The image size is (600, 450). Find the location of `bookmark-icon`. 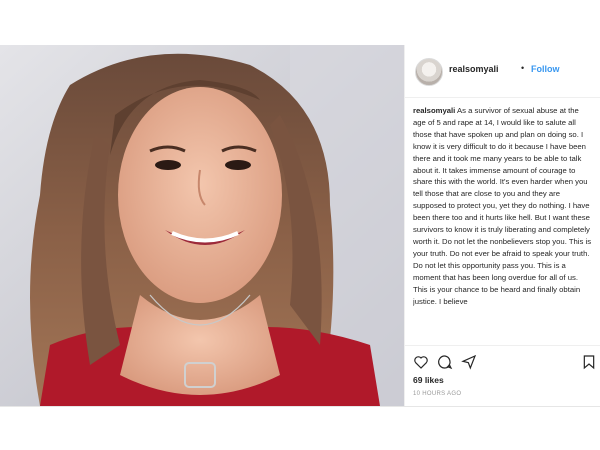

bookmark-icon is located at coordinates (589, 362).